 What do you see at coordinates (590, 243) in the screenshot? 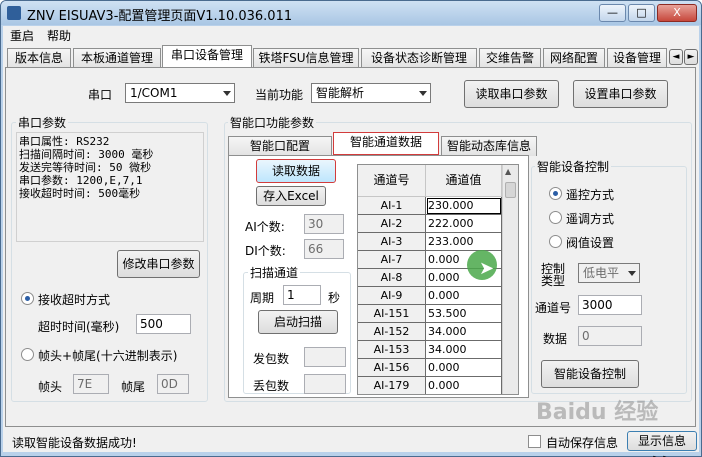
I see `radio-threshold-label: 阀值设置` at bounding box center [590, 243].